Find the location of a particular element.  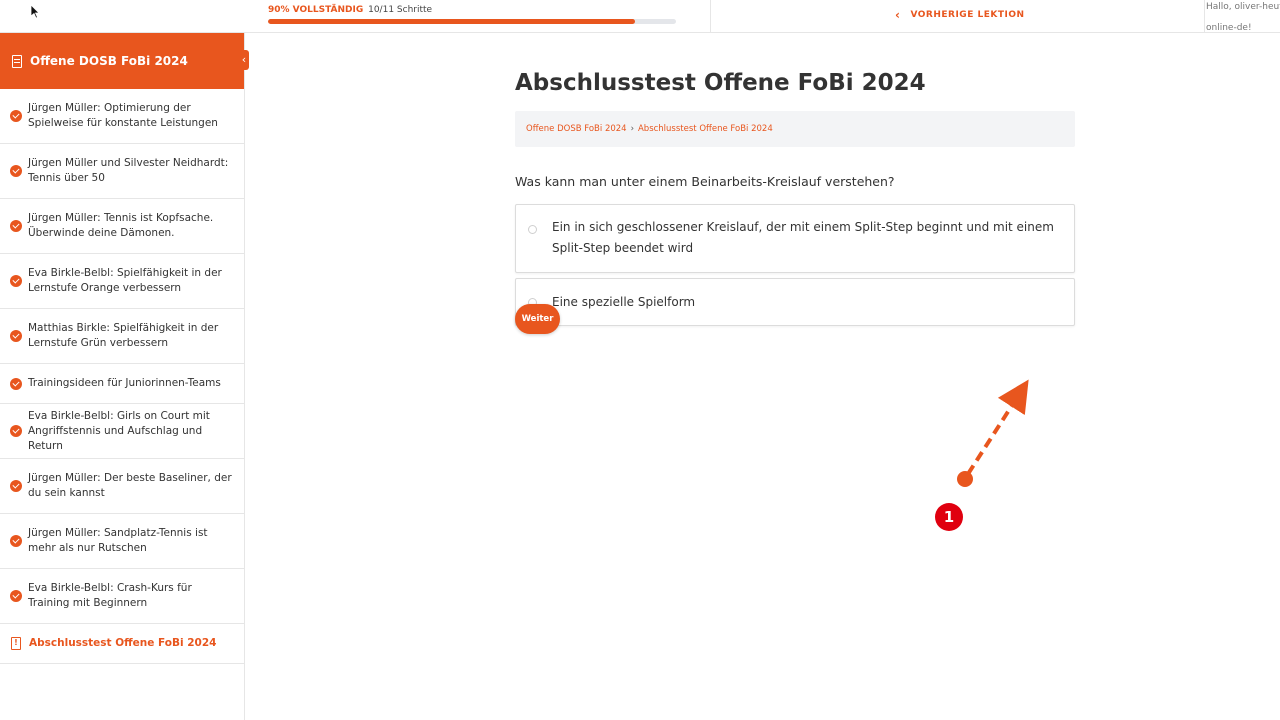

document-icon is located at coordinates (17, 61).